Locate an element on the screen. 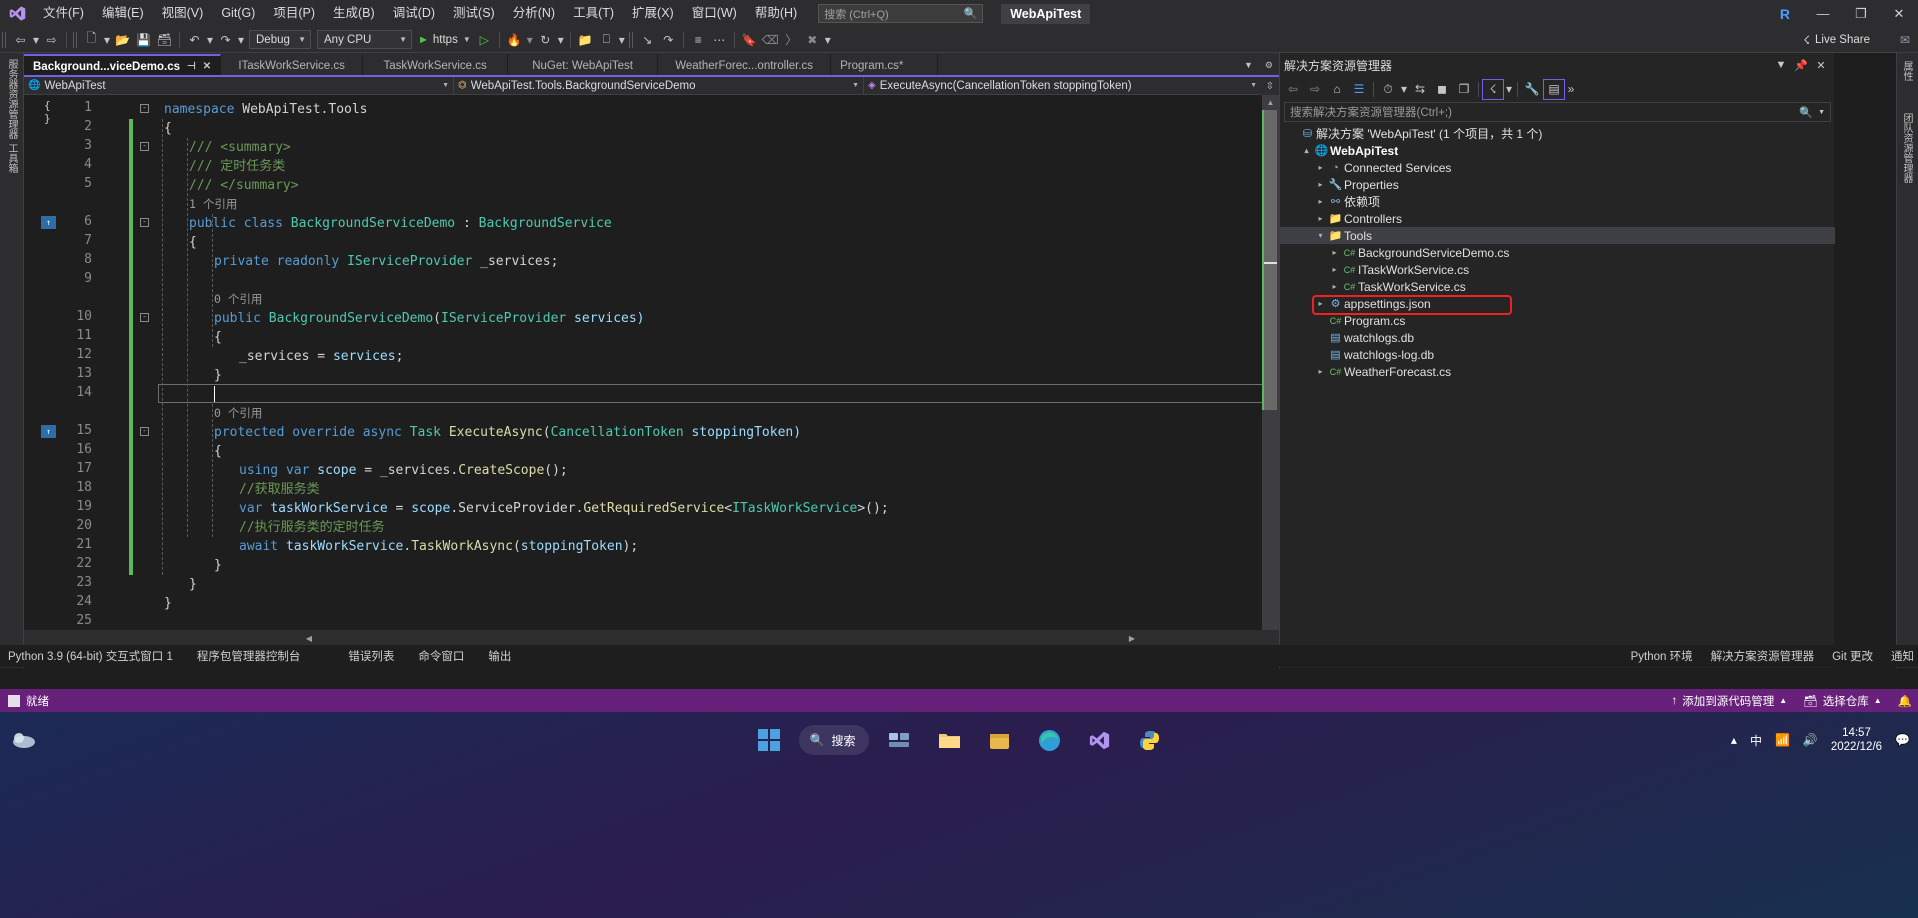 This screenshot has height=918, width=1918. nav-back-icon: ⇦ is located at coordinates (1293, 89).